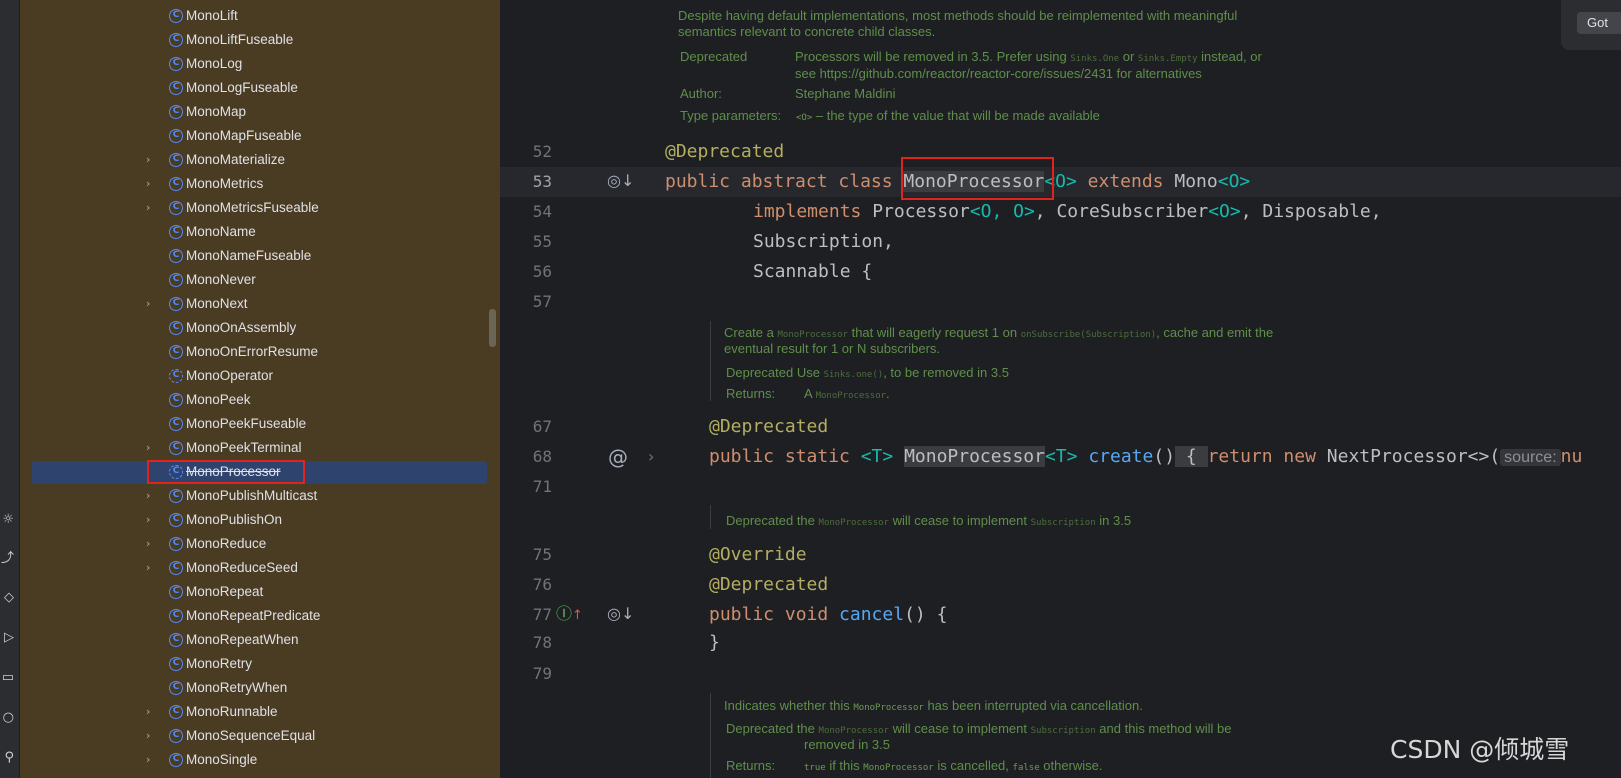 The width and height of the screenshot is (1621, 778). What do you see at coordinates (260, 568) in the screenshot?
I see `tree-item: › C MonoReduceSeed` at bounding box center [260, 568].